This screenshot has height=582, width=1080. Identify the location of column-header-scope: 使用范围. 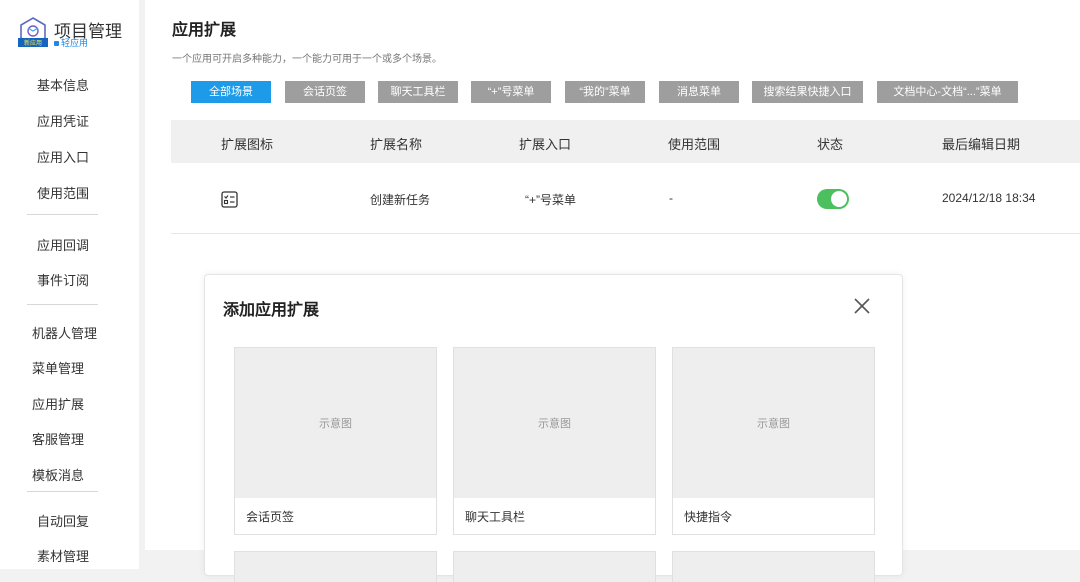
(694, 144).